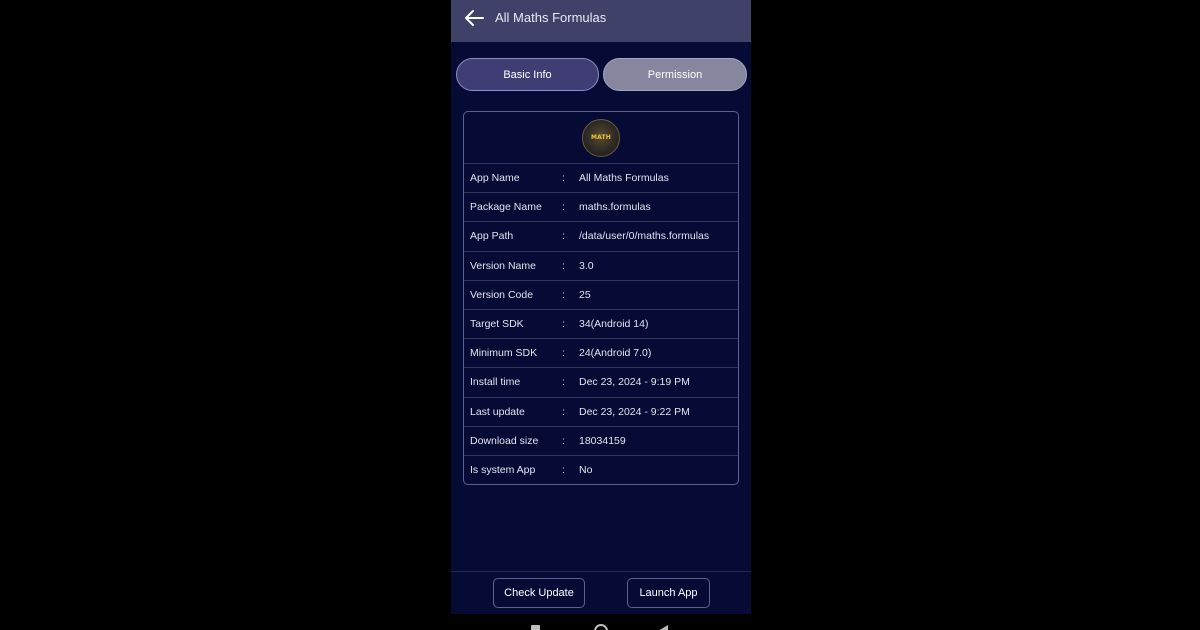 The width and height of the screenshot is (1200, 630). Describe the element at coordinates (506, 207) in the screenshot. I see `info-label: Package Name` at that location.